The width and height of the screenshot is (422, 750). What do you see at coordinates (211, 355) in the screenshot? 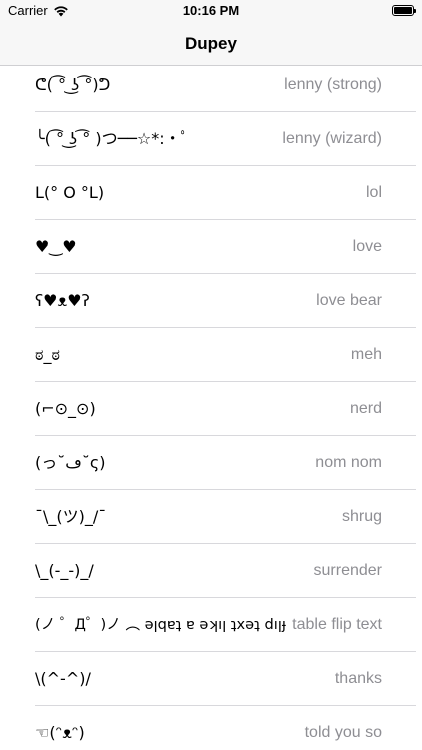
I see `list-item: ಠ_ಠ meh` at bounding box center [211, 355].